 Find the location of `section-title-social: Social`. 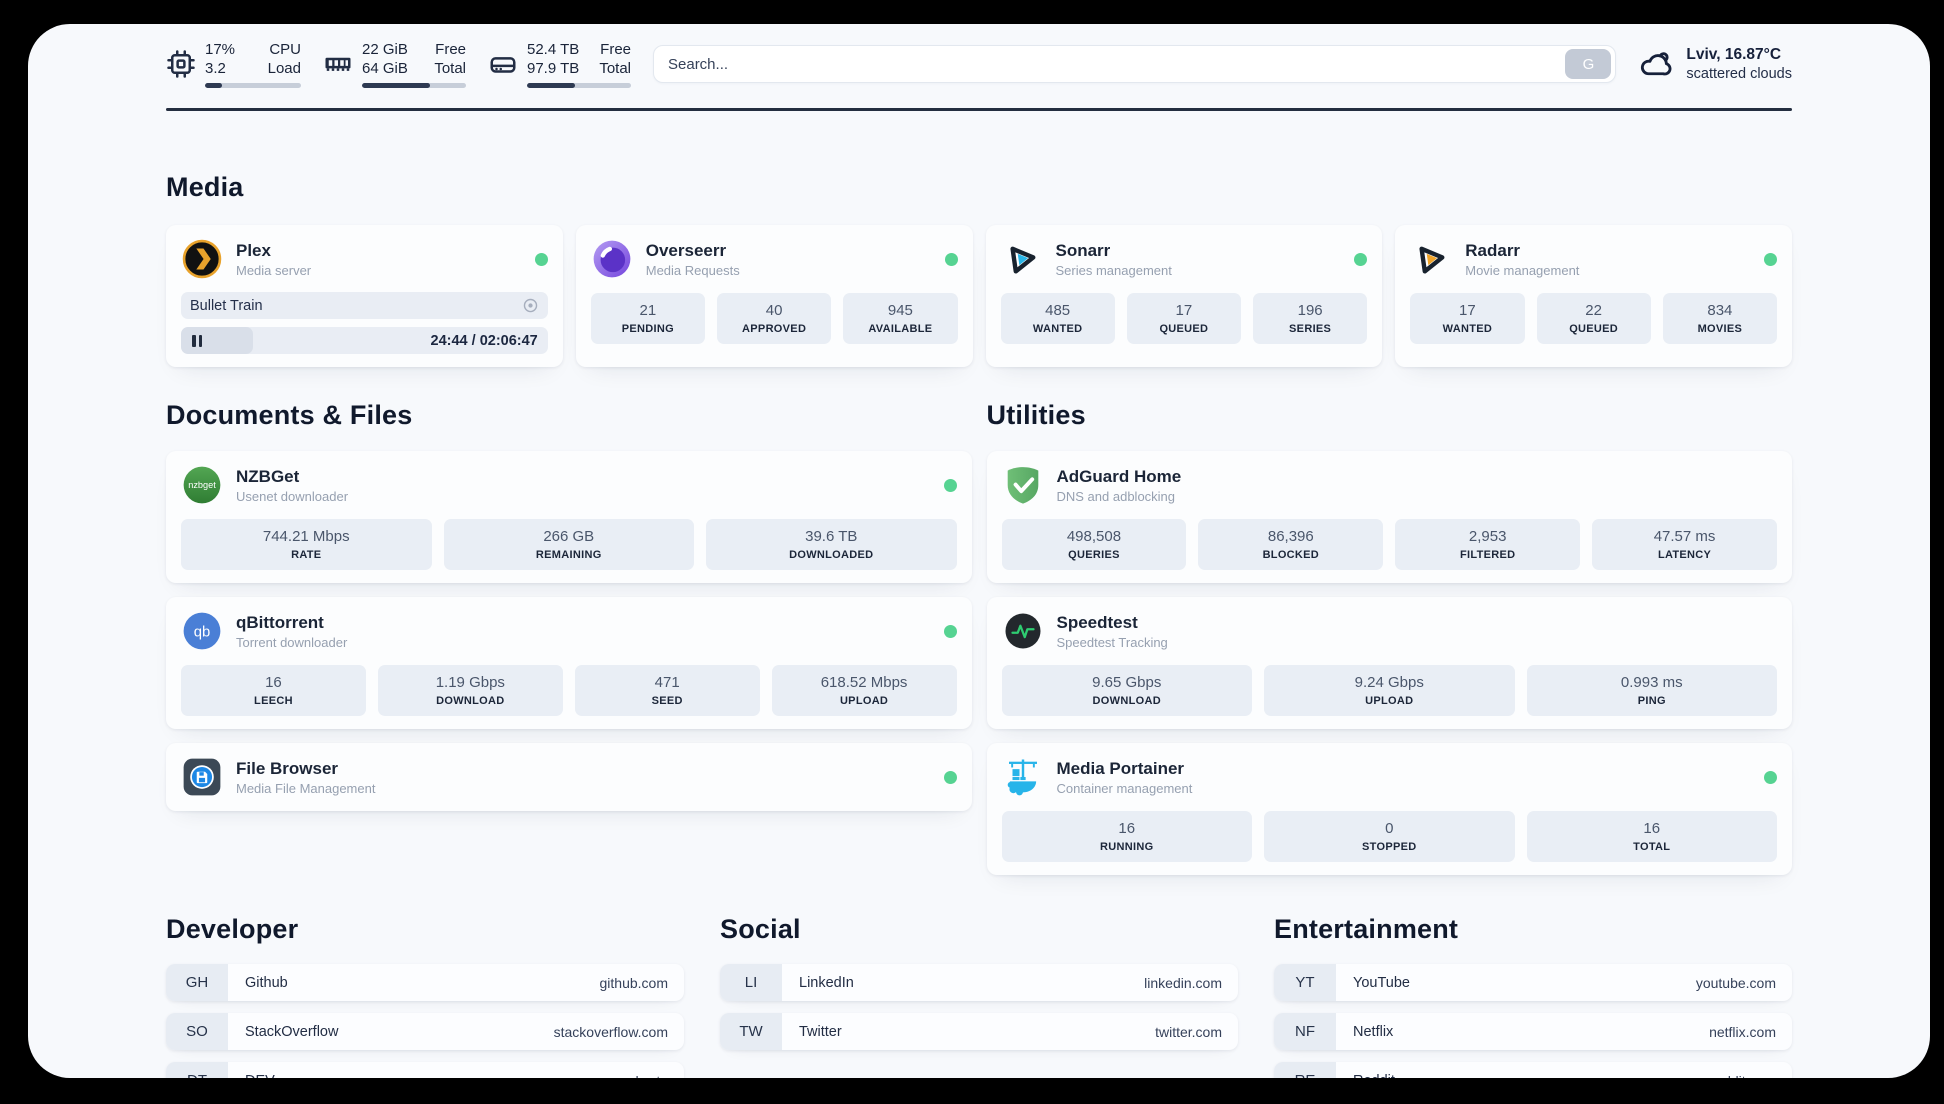

section-title-social: Social is located at coordinates (760, 929).